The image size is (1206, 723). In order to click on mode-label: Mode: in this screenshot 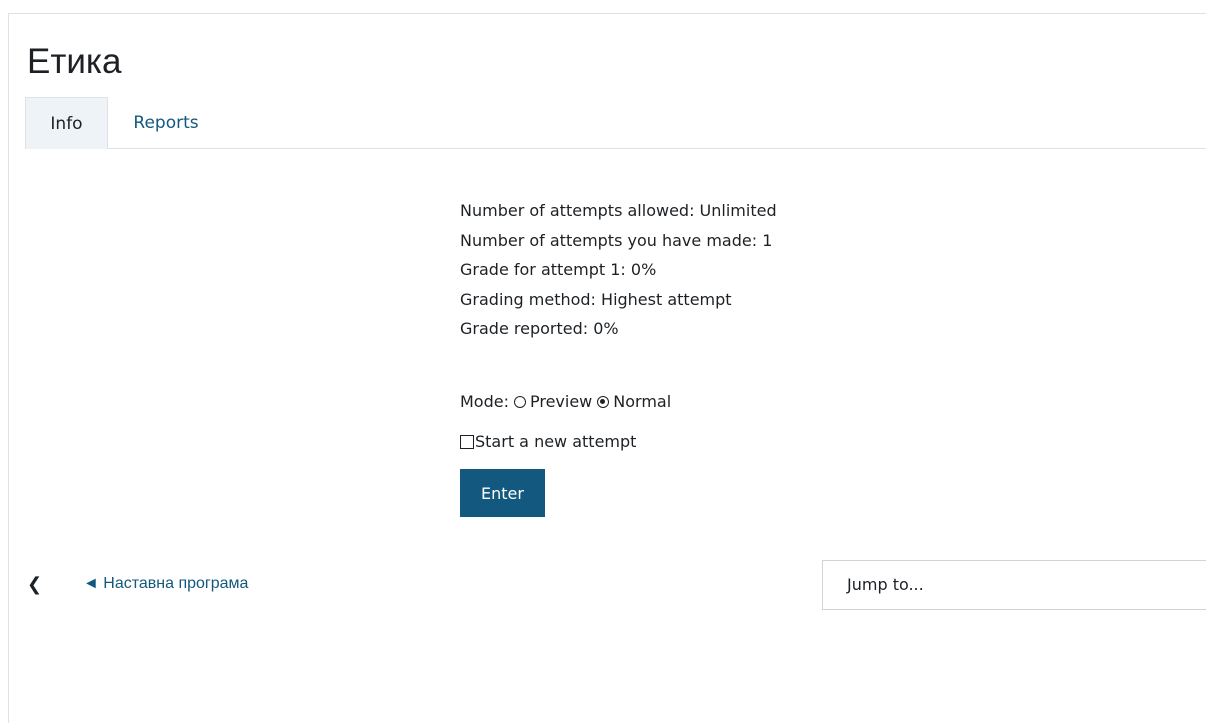, I will do `click(484, 401)`.